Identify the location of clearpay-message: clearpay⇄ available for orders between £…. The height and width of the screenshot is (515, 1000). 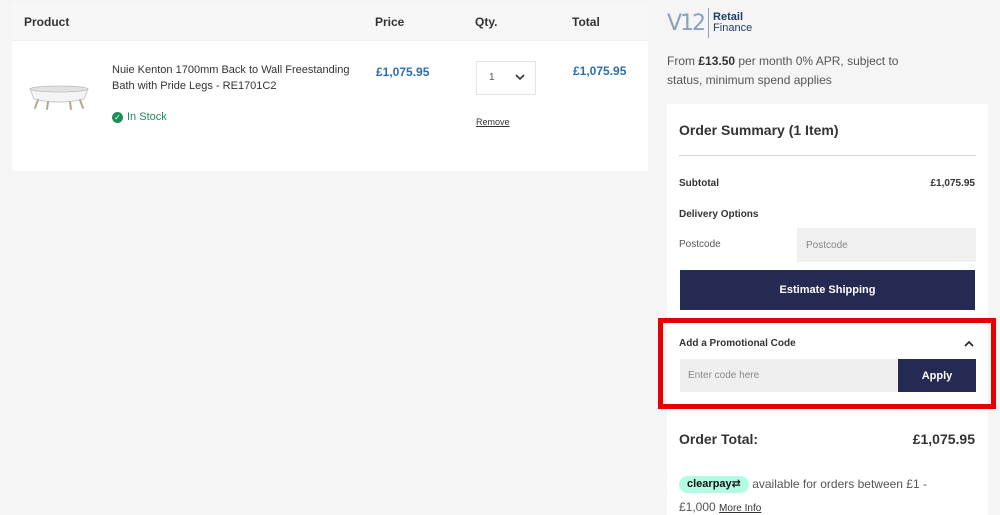
(803, 495).